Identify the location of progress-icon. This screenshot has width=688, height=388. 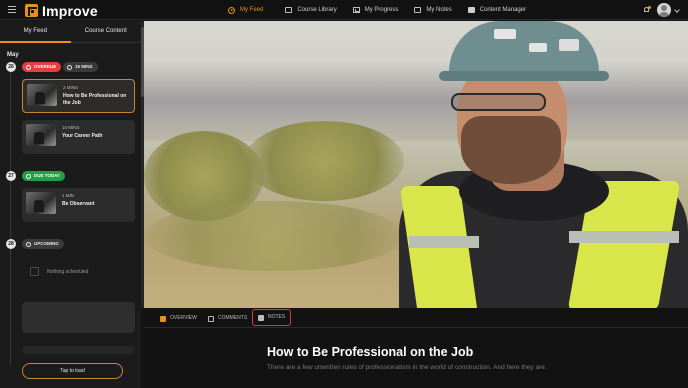
(356, 10).